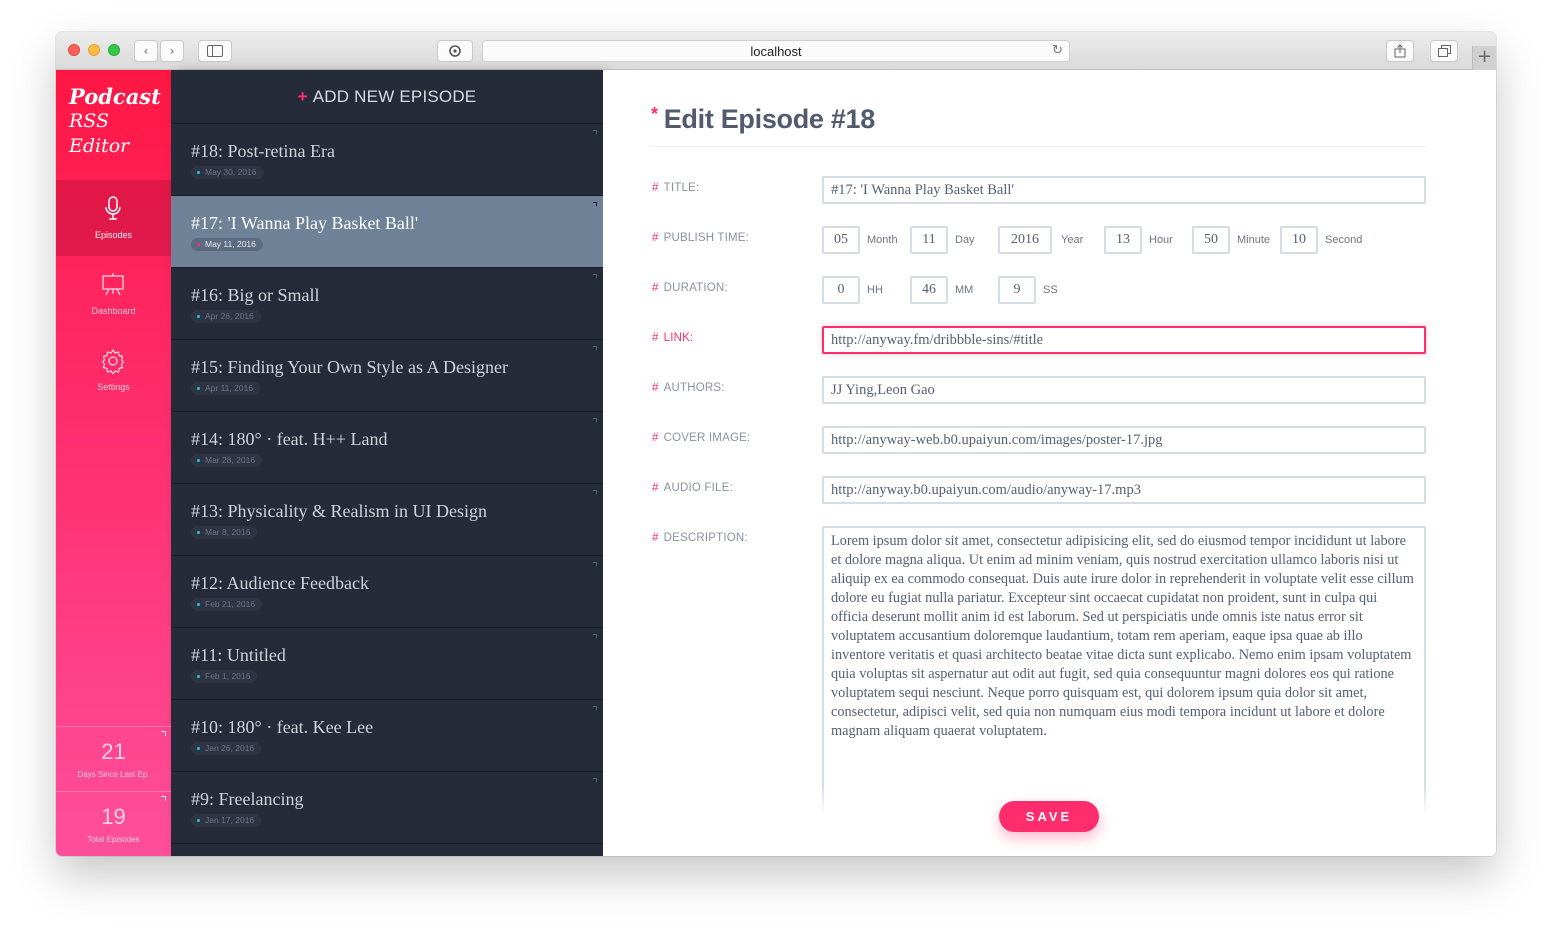  What do you see at coordinates (113, 125) in the screenshot?
I see `app-logo: Podcast RSS Editor` at bounding box center [113, 125].